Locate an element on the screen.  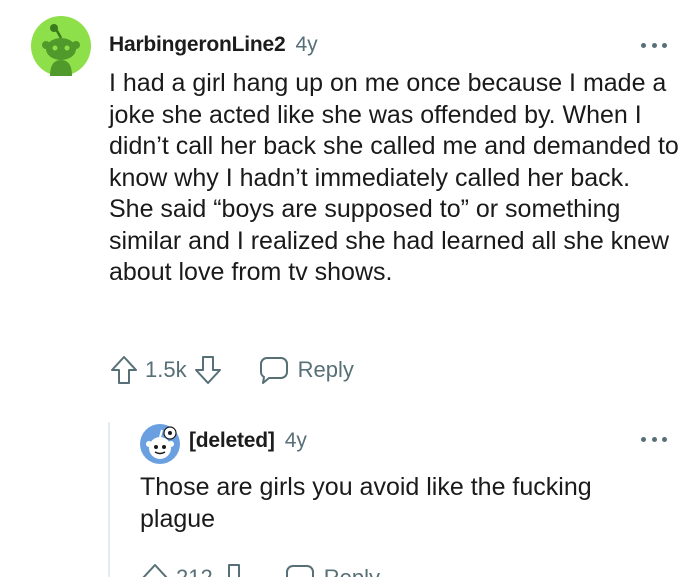
comment-header: HarbingeronLine2 4y is located at coordinates (213, 45).